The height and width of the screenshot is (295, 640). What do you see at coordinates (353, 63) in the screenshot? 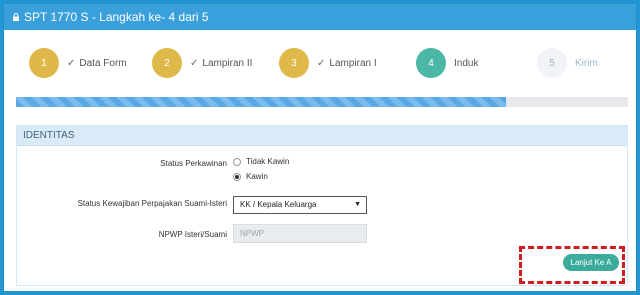
I see `step-3-label: Lampiran I` at bounding box center [353, 63].